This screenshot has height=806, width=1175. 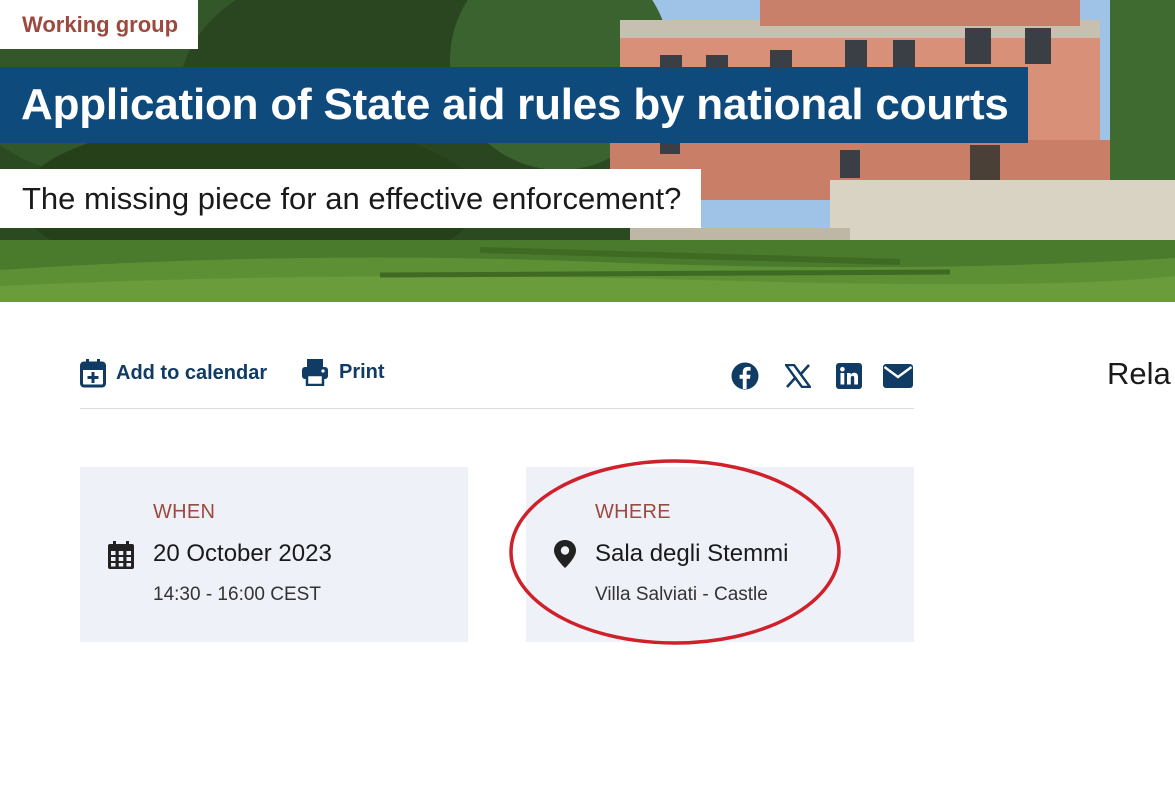 I want to click on add-to-calendar-label: Add to calendar, so click(x=192, y=372).